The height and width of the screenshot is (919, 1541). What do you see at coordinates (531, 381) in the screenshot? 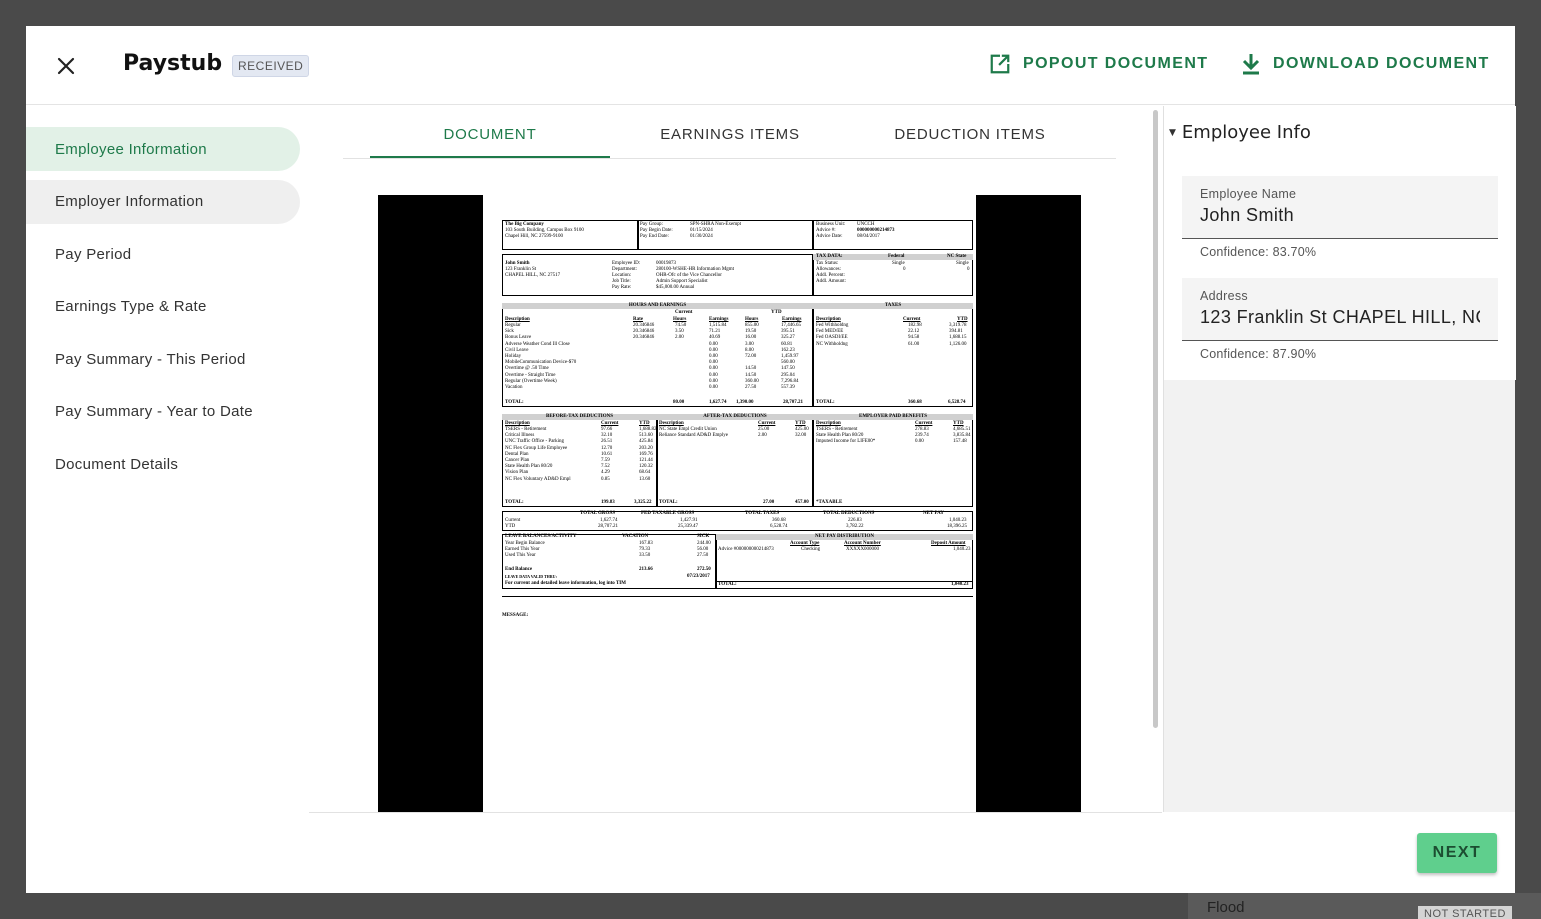
I see `earnings-cell: Regular (Overtime Week)` at bounding box center [531, 381].